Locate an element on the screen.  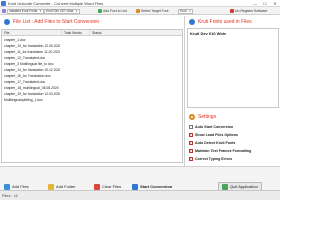
font-select-dropdown: Kruti Dev 010 Vista ▼ is located at coordinates (62, 11).